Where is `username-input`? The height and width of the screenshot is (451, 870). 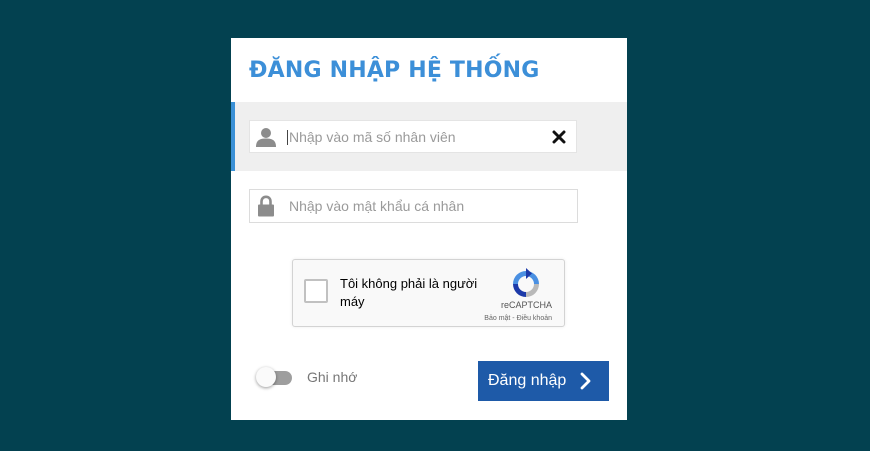 username-input is located at coordinates (414, 136).